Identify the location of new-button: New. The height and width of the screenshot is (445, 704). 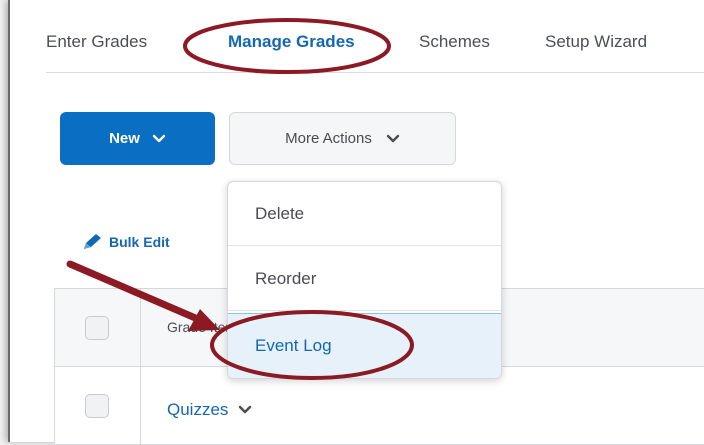
(137, 138).